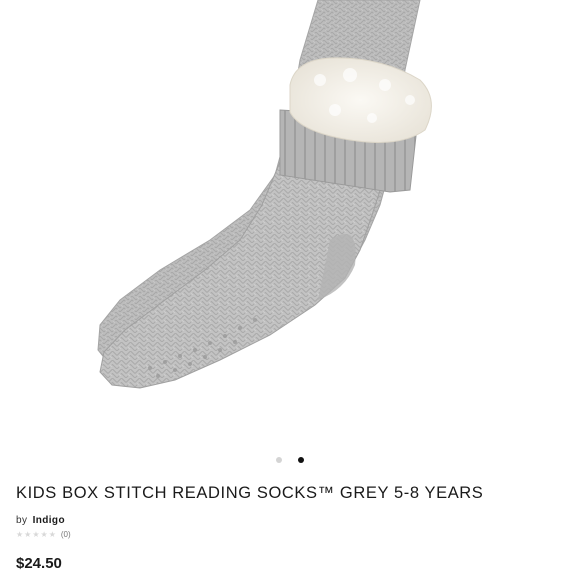  Describe the element at coordinates (65, 534) in the screenshot. I see `review-count: (0)` at that location.